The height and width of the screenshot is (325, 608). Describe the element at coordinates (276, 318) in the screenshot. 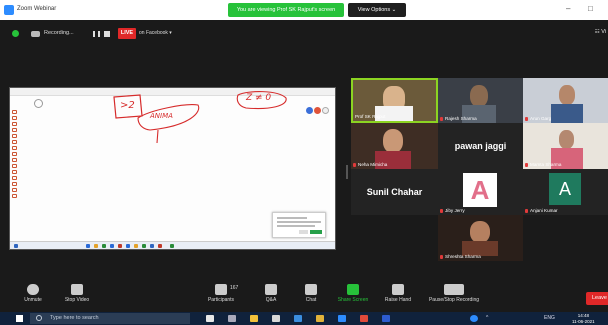

I see `store-icon` at that location.